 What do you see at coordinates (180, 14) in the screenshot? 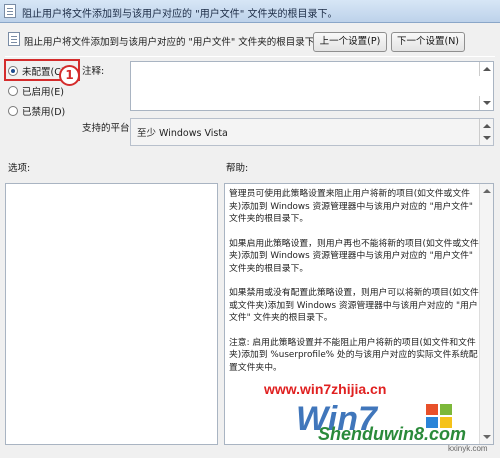
I see `window-title: 阻止用户将文件添加到与该用户对应的 "用户文件" 文件夹的根目录下。` at bounding box center [180, 14].